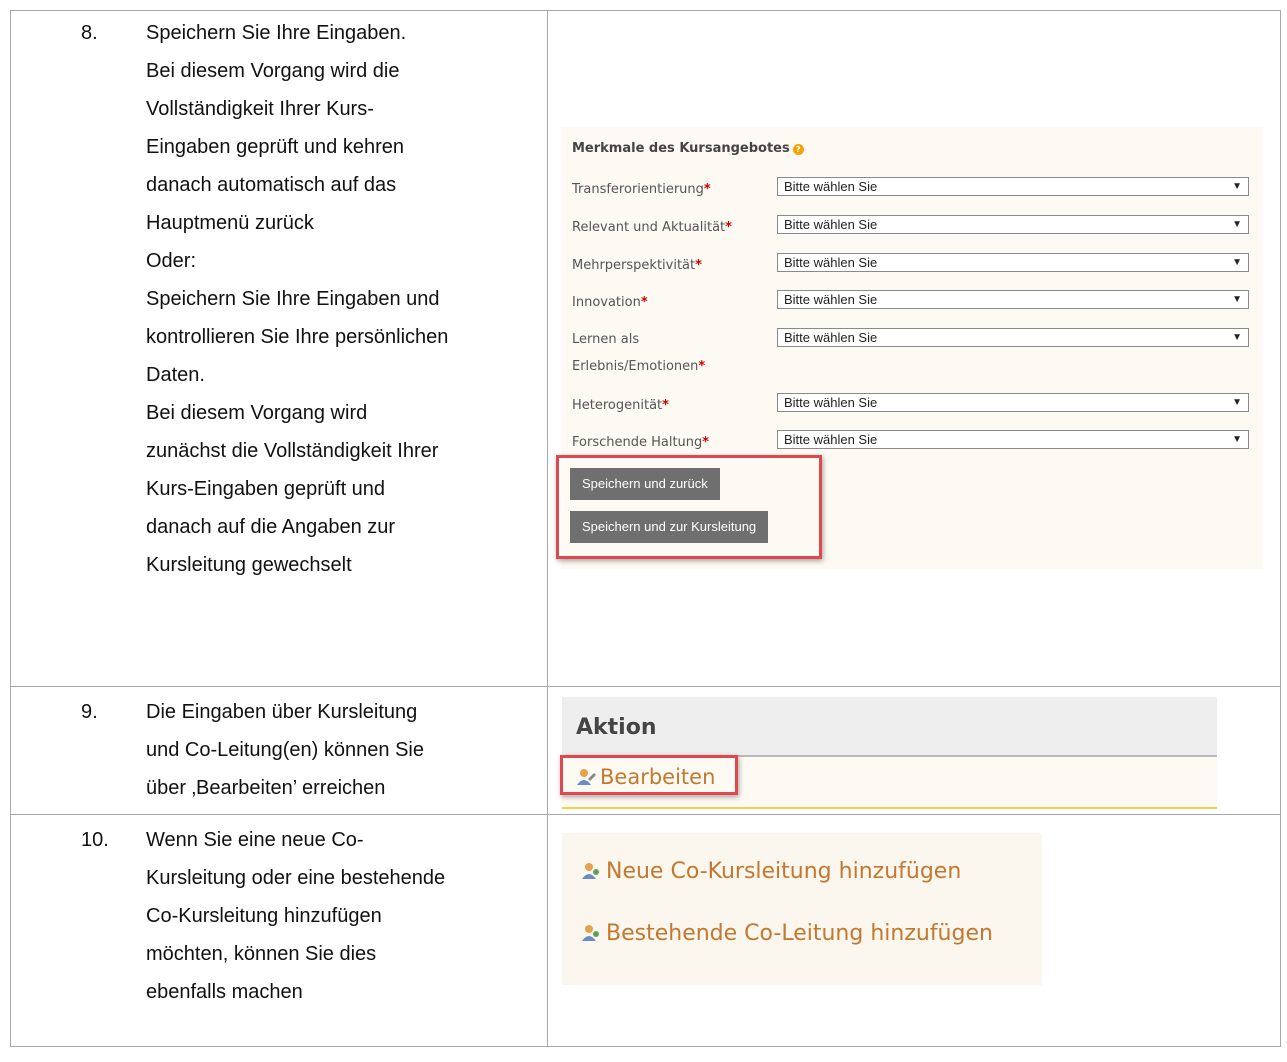 The image size is (1287, 1062). Describe the element at coordinates (271, 185) in the screenshot. I see `text-line: danach automatisch auf das` at that location.